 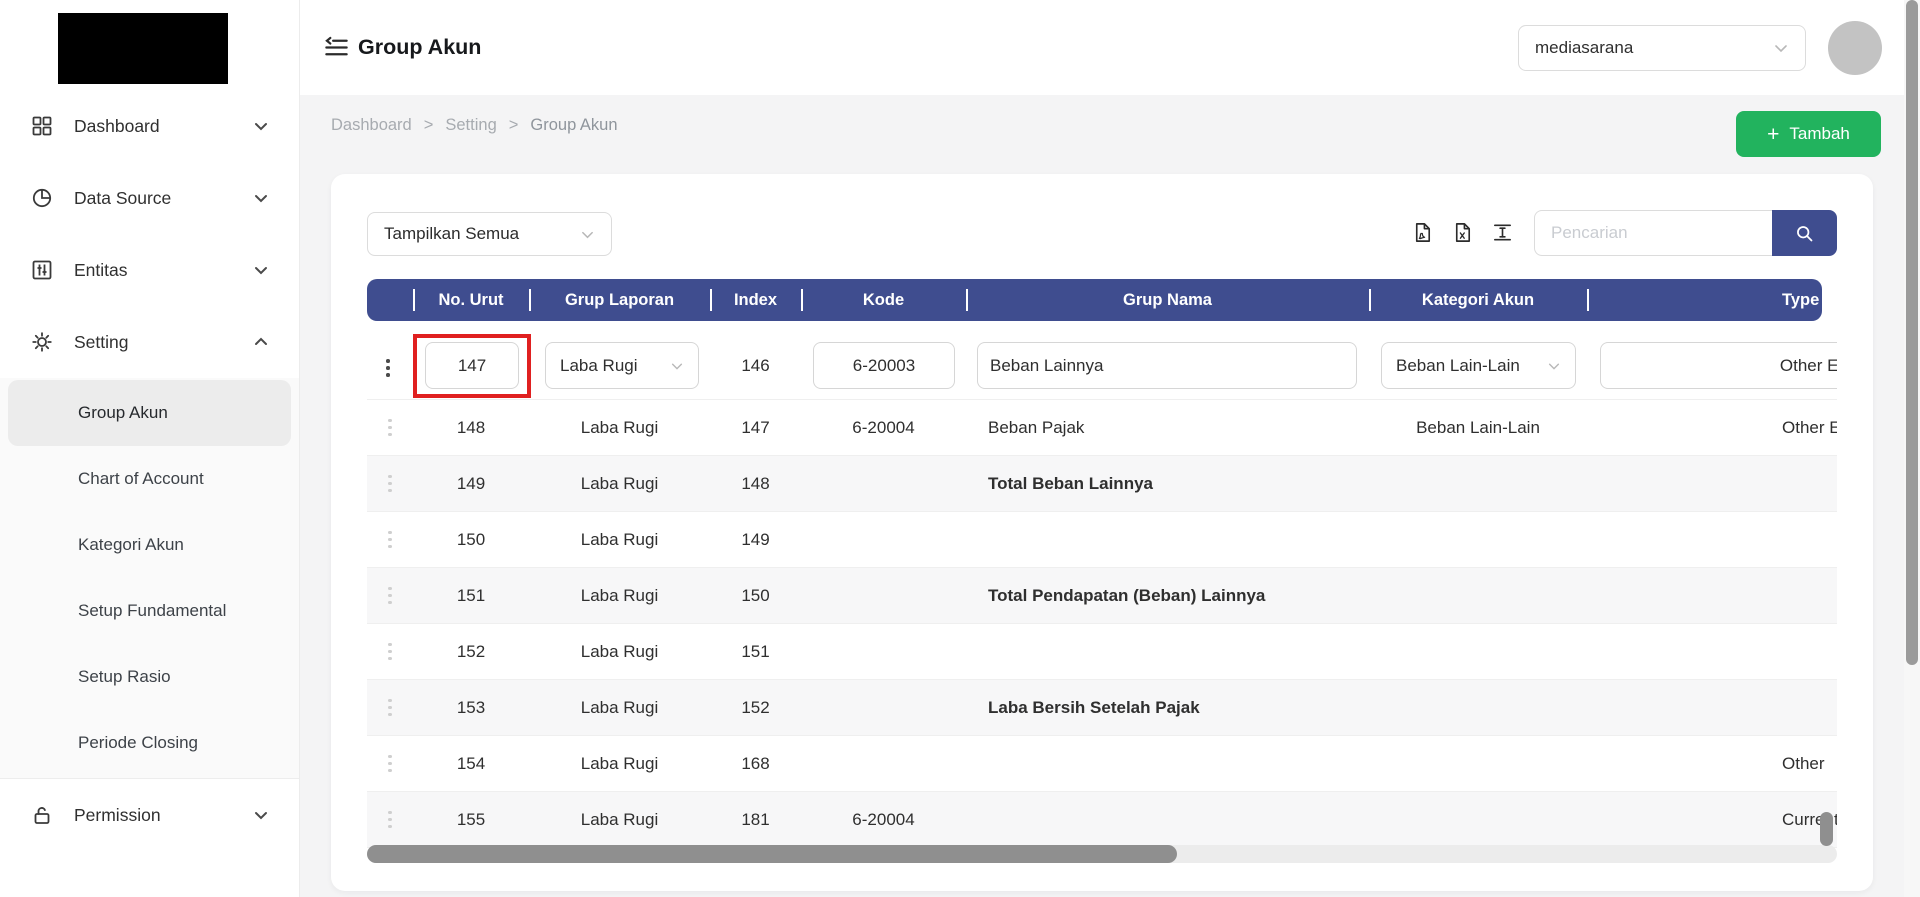 What do you see at coordinates (149, 545) in the screenshot?
I see `submenu-item-kategori-akun: Kategori Akun` at bounding box center [149, 545].